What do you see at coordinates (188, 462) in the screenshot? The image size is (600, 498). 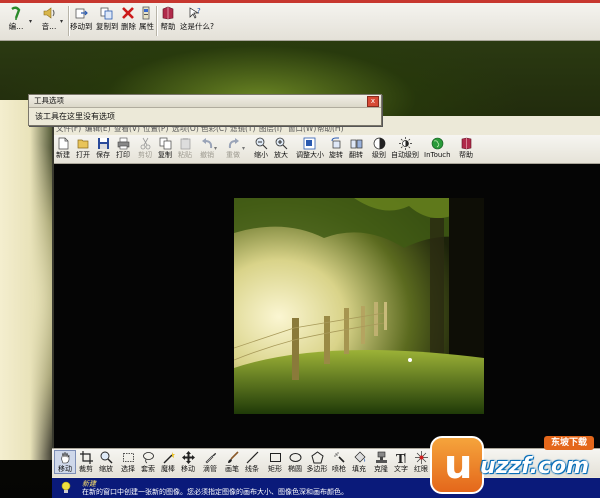 I see `tool-move-arrows: 移动` at bounding box center [188, 462].